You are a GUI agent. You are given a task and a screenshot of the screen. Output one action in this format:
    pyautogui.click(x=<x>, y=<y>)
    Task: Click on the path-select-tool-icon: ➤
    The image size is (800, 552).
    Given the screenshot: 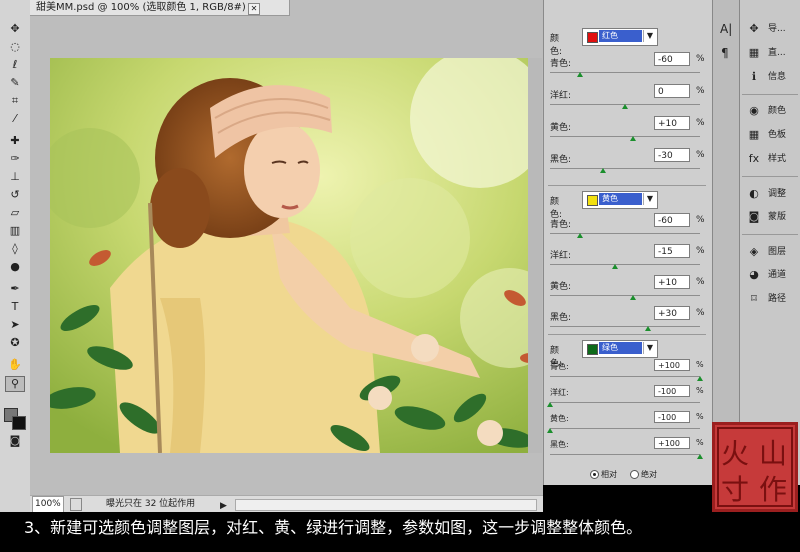 What is the action you would take?
    pyautogui.click(x=15, y=325)
    